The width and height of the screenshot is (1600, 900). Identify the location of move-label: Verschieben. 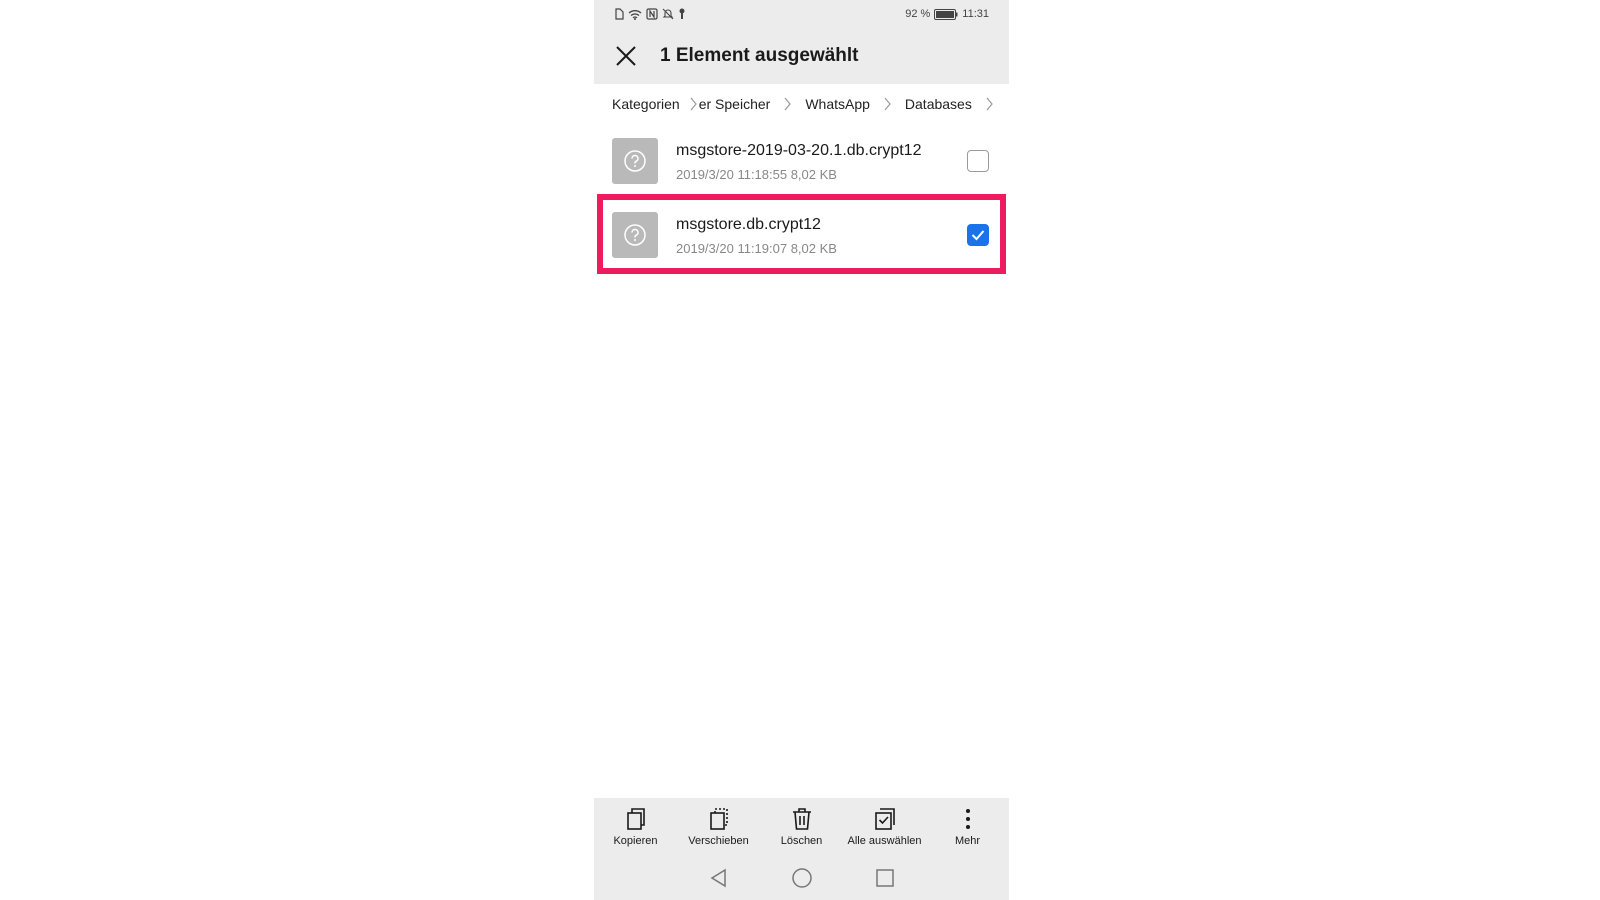
(718, 841).